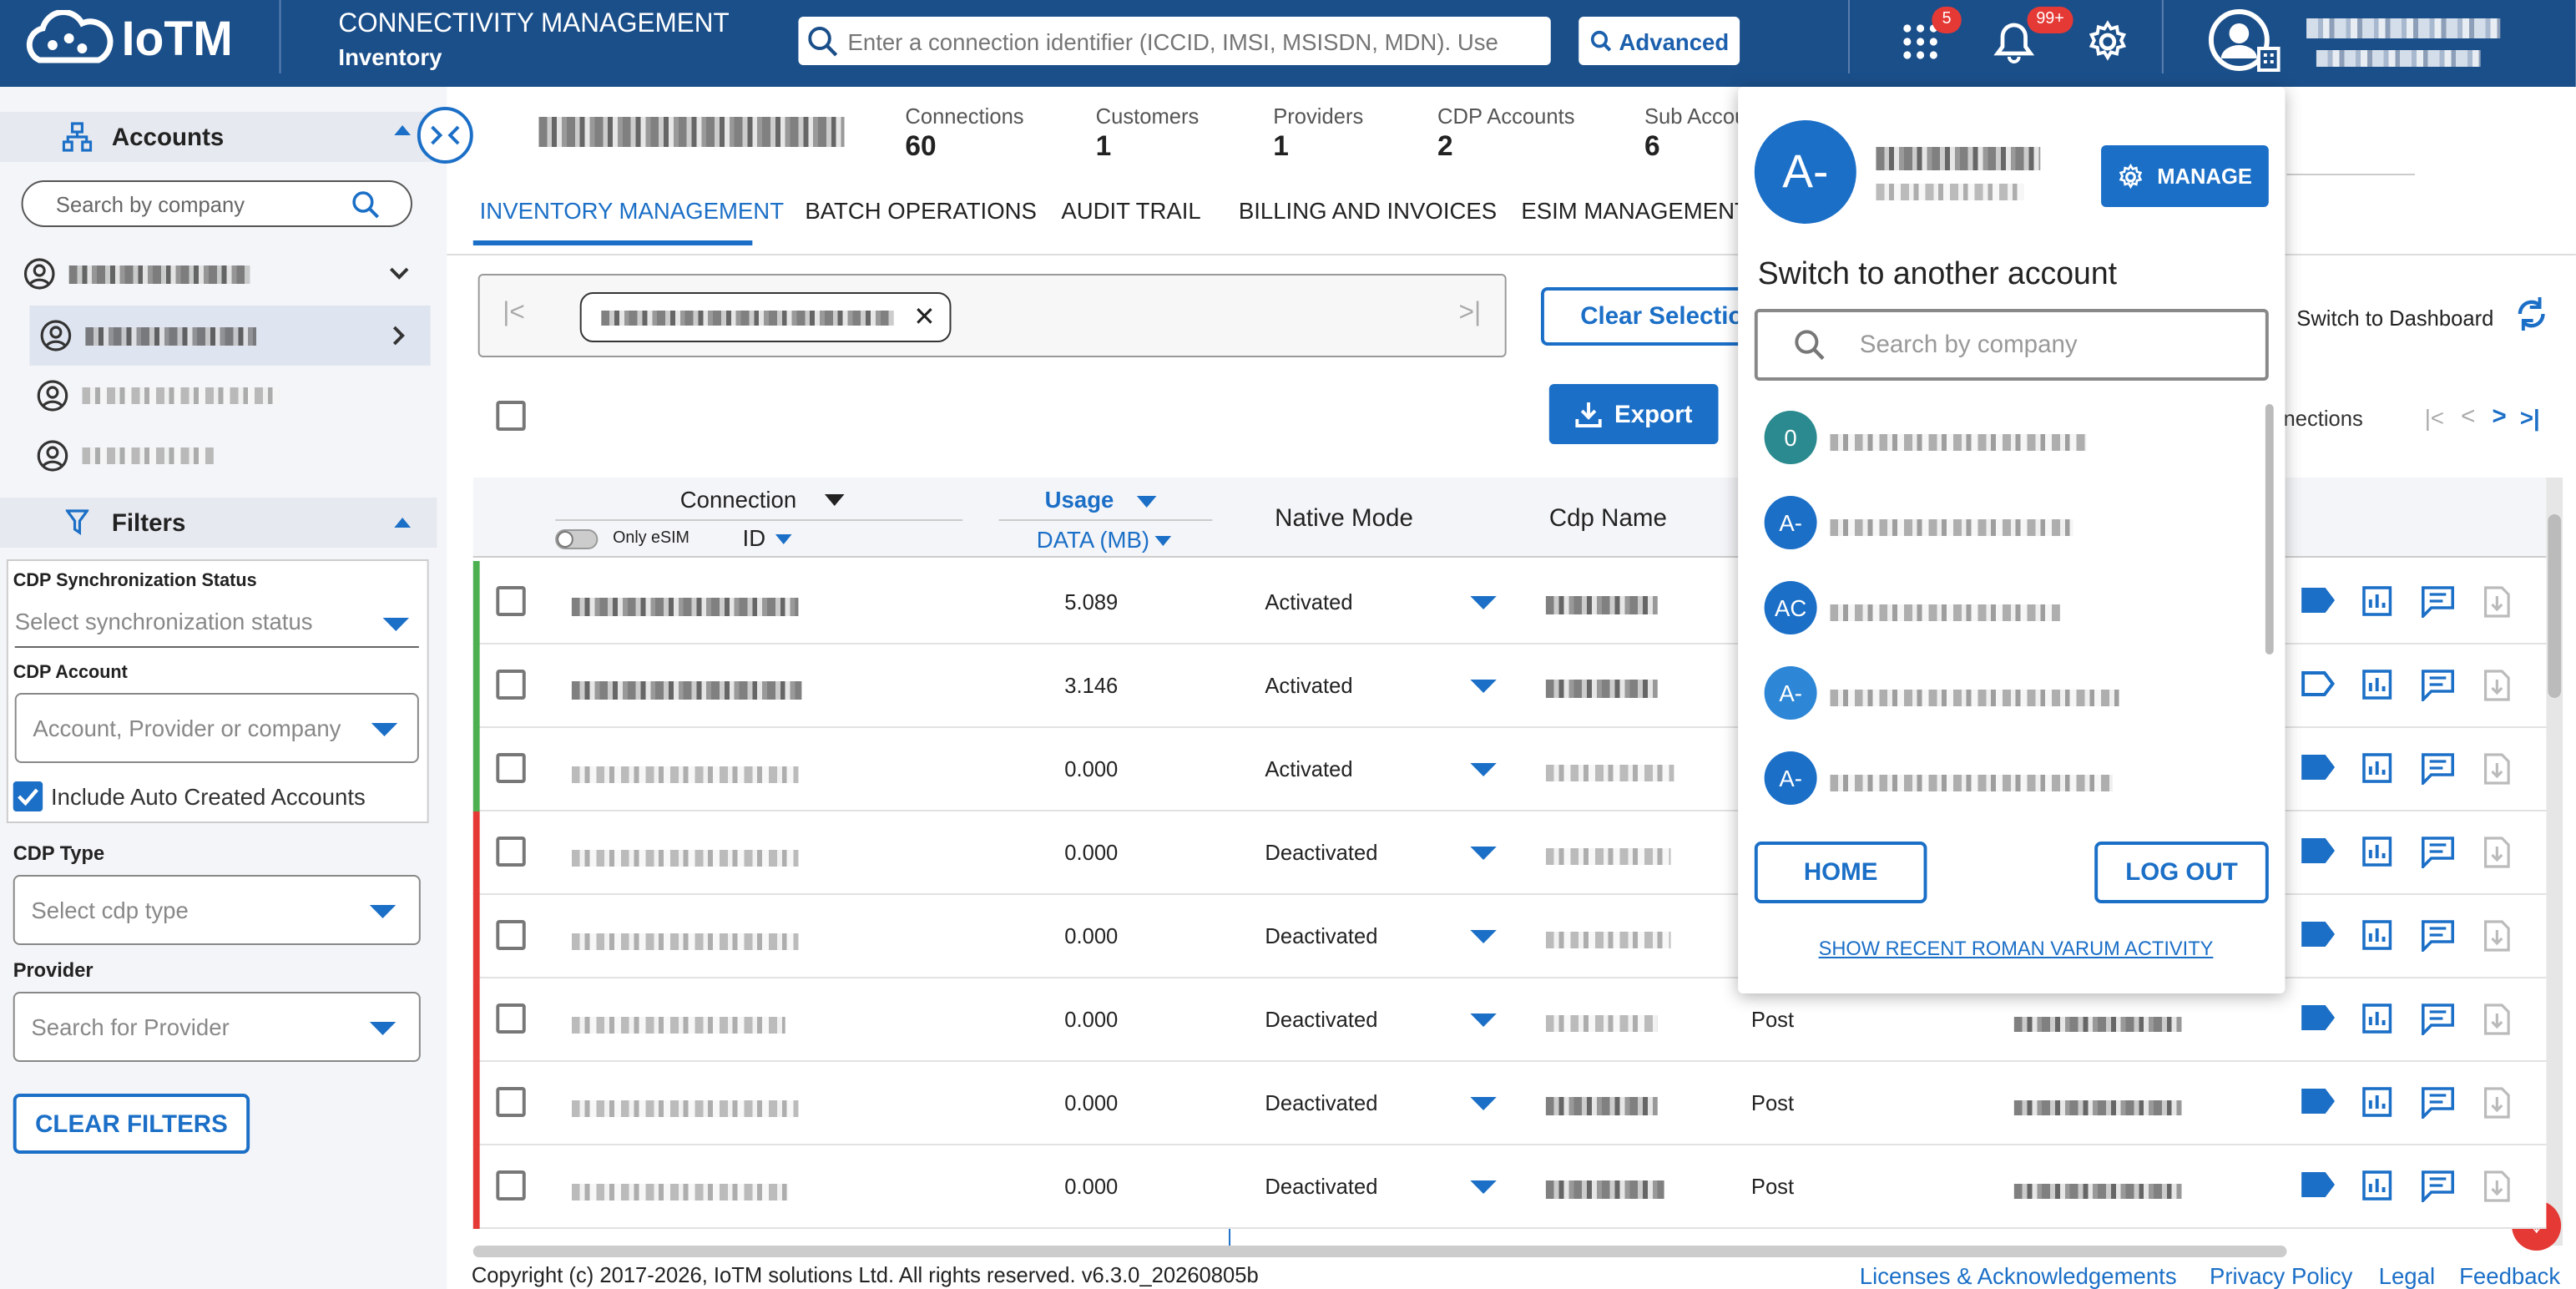 The width and height of the screenshot is (2576, 1289). What do you see at coordinates (1647, 316) in the screenshot?
I see `clear-selection-button: Clear Selectio` at bounding box center [1647, 316].